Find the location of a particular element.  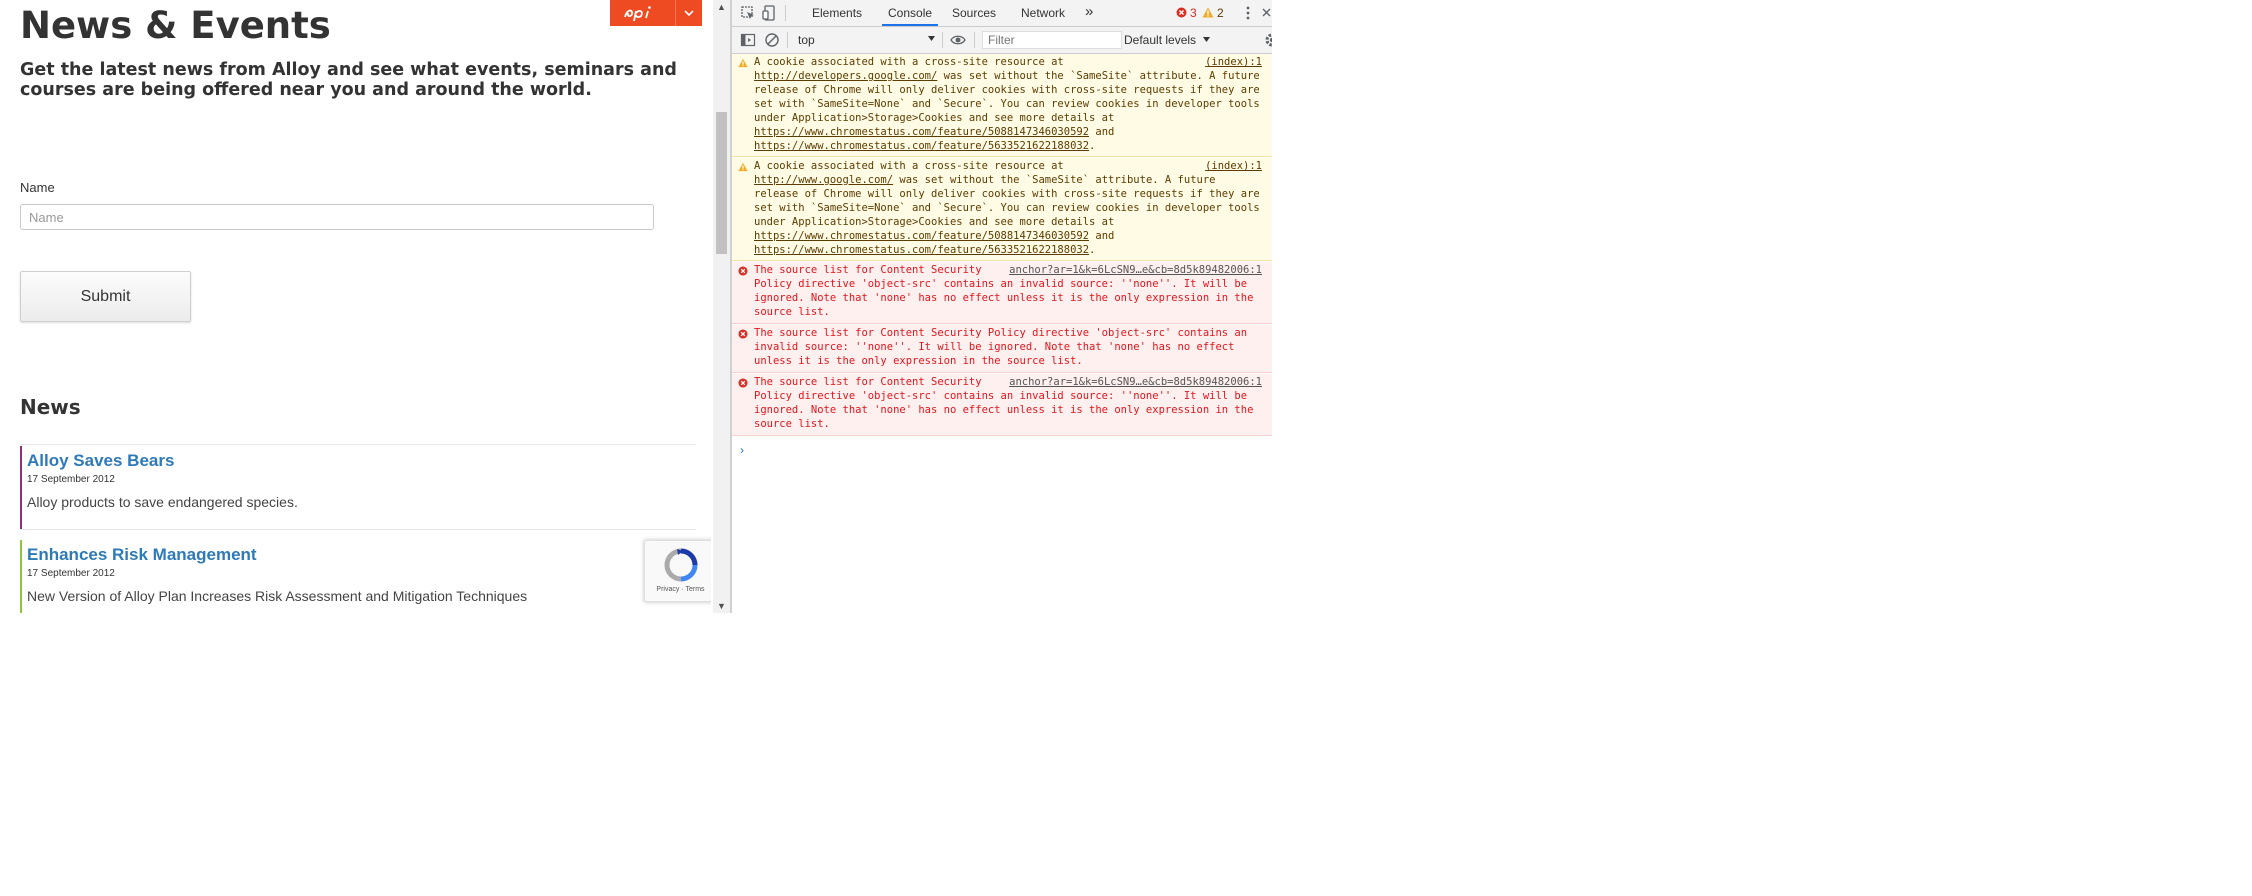

console-prompt: › is located at coordinates (742, 450).